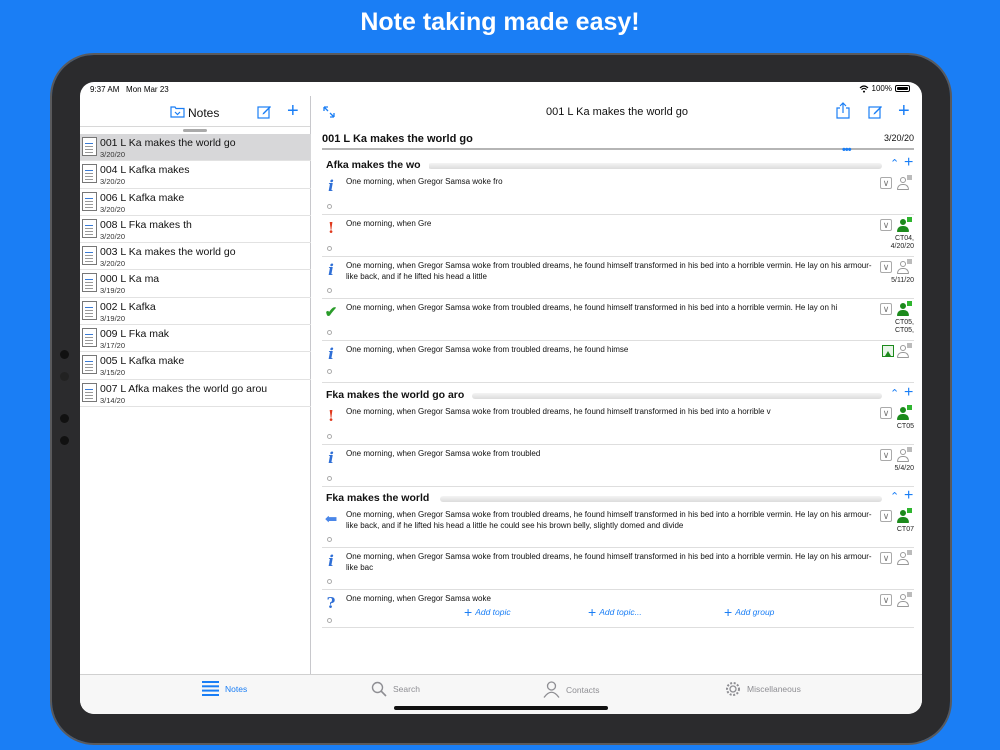 Image resolution: width=1000 pixels, height=750 pixels. What do you see at coordinates (224, 688) in the screenshot?
I see `tab-notes: Notes` at bounding box center [224, 688].